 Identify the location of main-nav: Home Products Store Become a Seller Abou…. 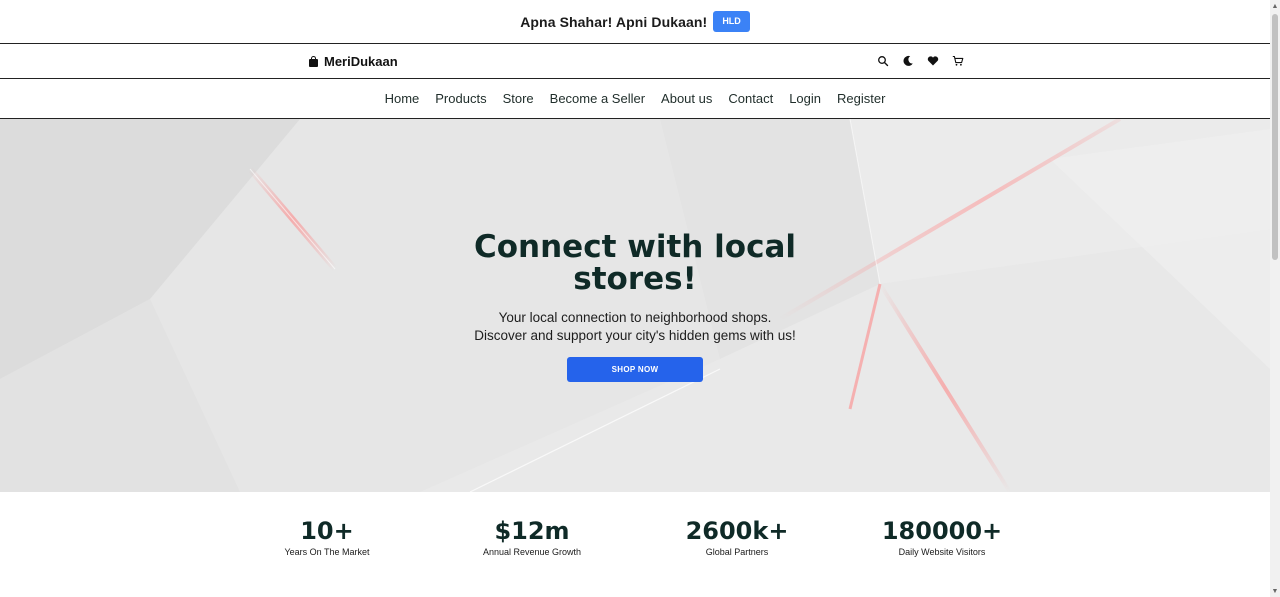
(635, 99).